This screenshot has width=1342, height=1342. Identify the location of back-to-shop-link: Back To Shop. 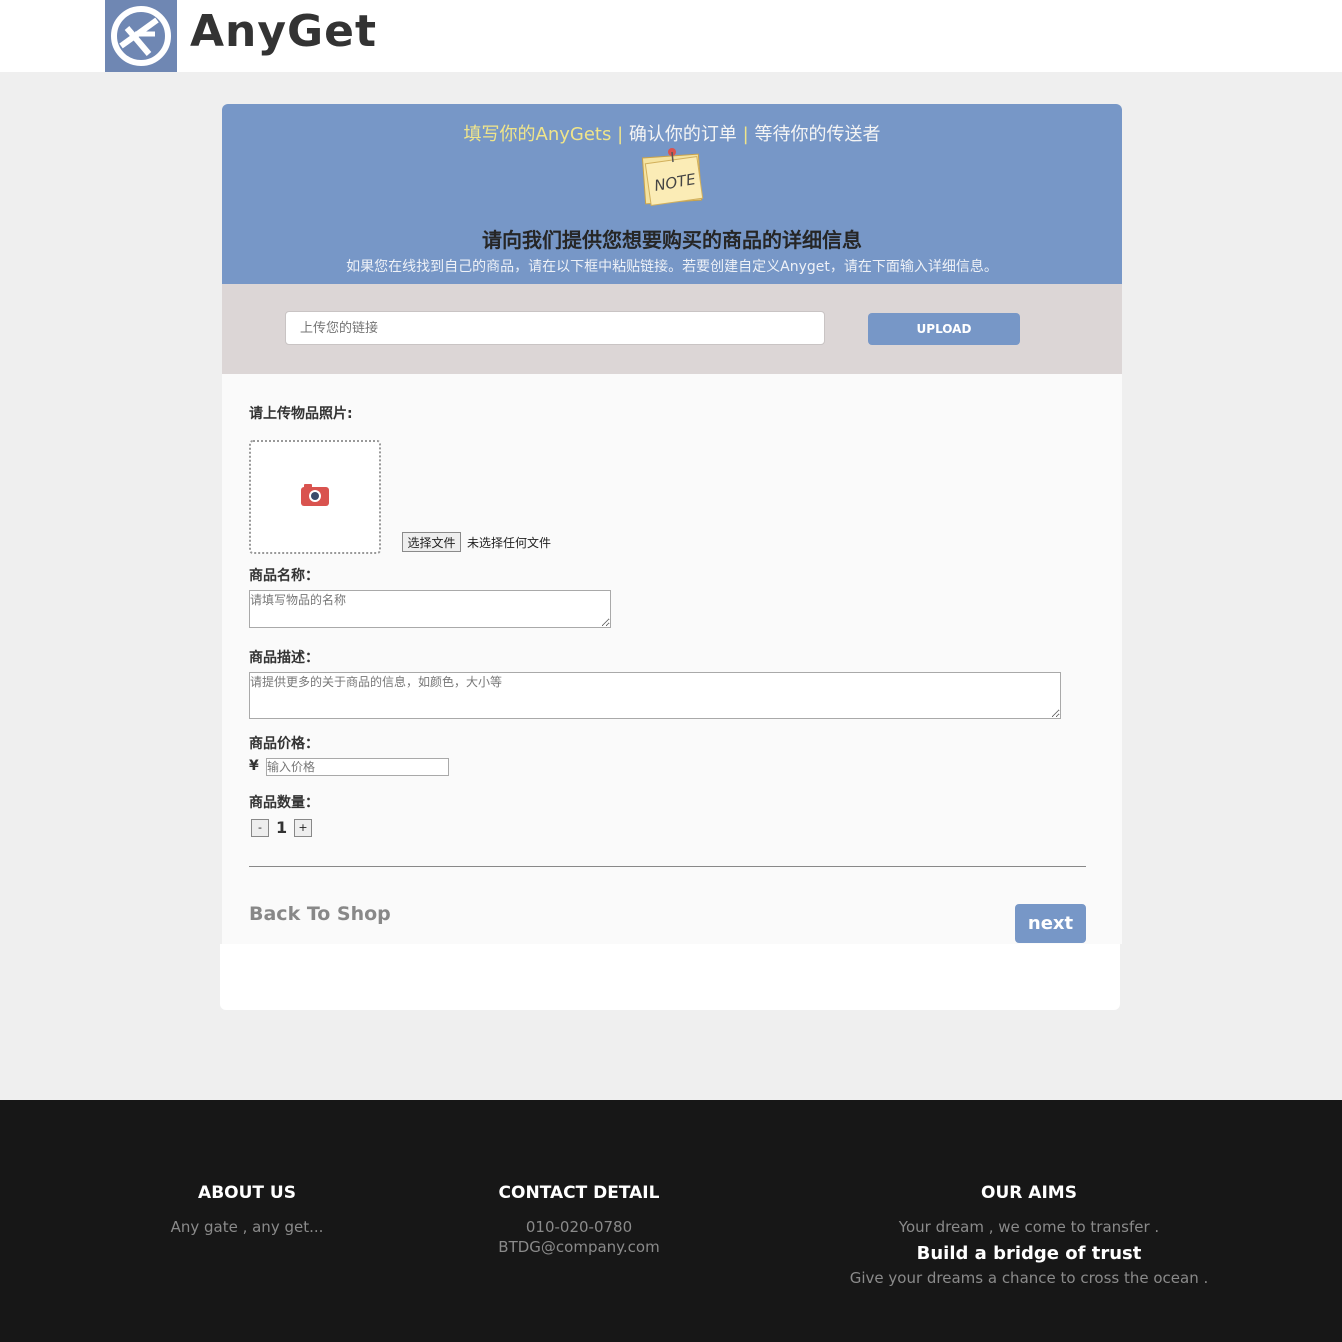
(320, 914).